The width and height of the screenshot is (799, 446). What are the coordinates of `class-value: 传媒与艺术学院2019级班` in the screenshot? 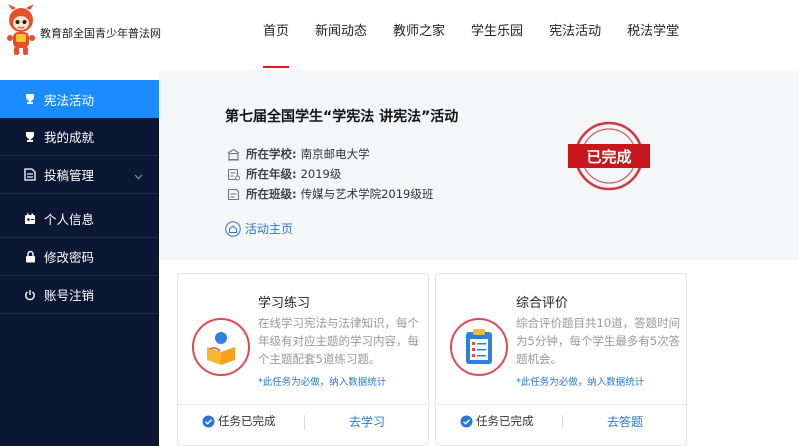 It's located at (367, 194).